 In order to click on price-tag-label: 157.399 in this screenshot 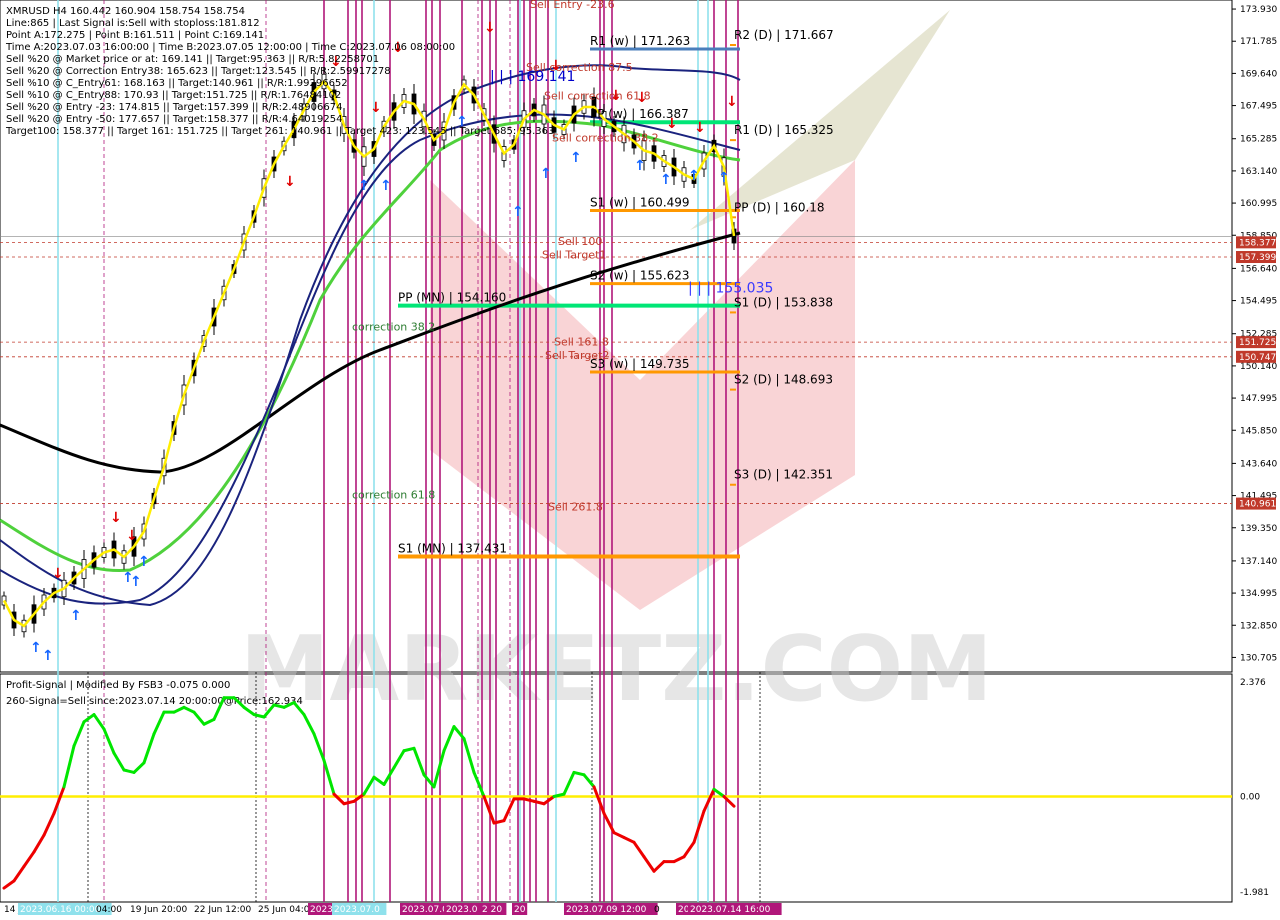, I will do `click(1257, 258)`.